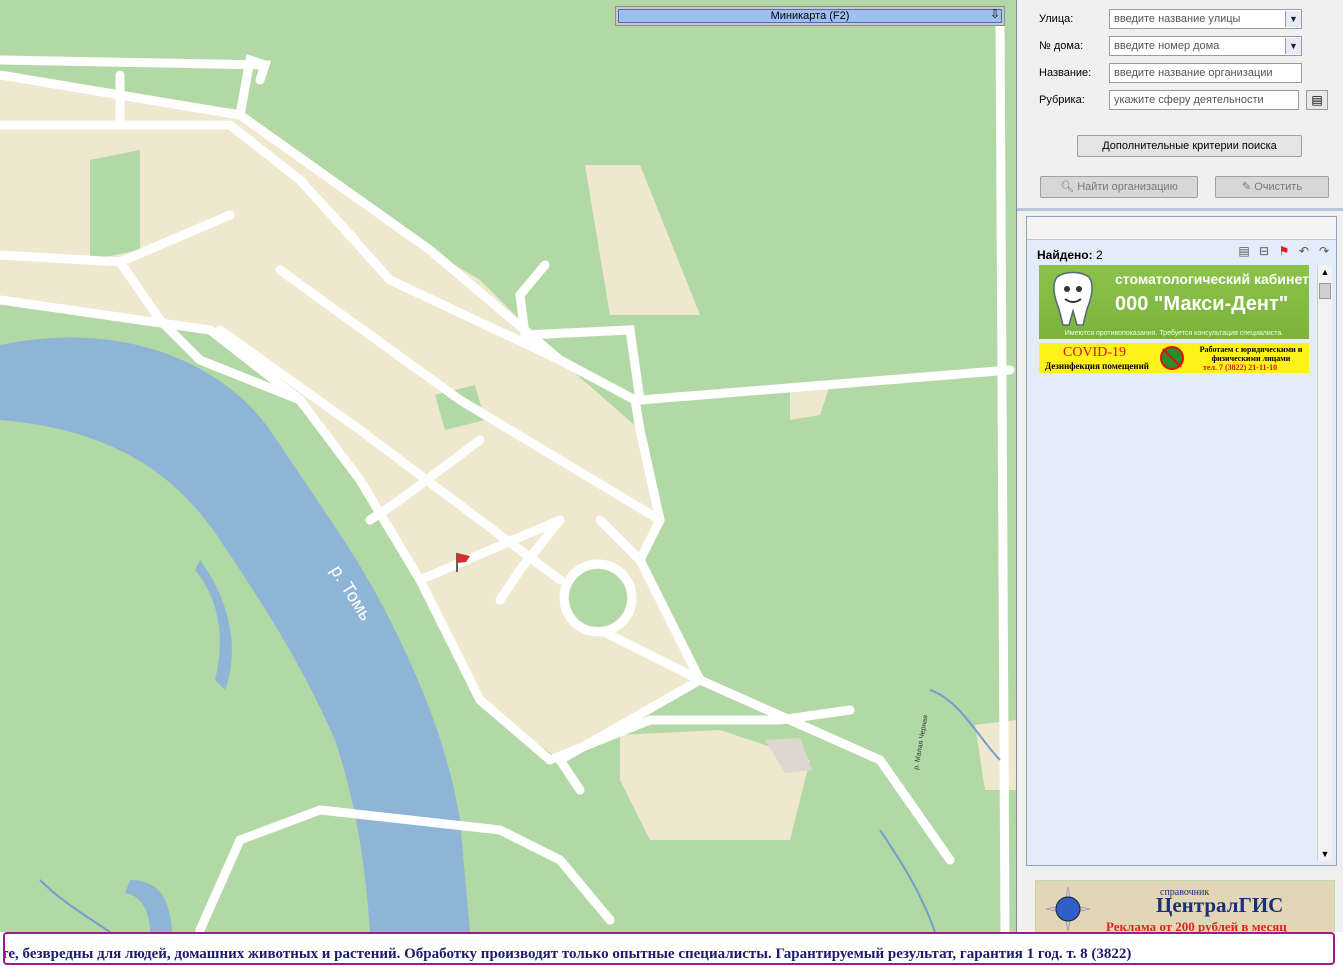 This screenshot has height=967, width=1343. Describe the element at coordinates (1202, 304) in the screenshot. I see `dental-ad-line2: 000 "Макси-Дент"` at that location.